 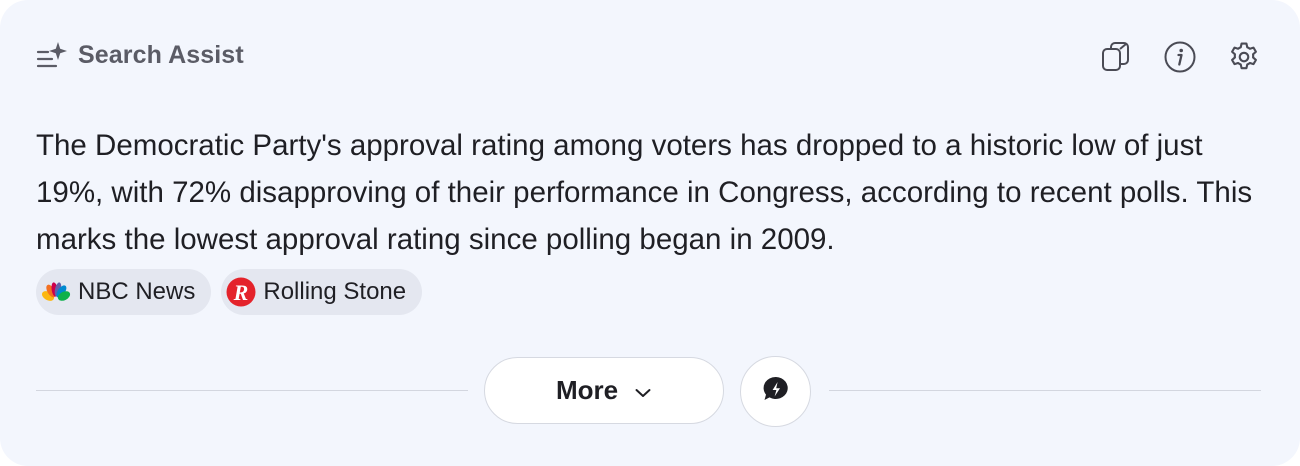 I want to click on source-list: NBC News R Rolling Stone, so click(x=229, y=292).